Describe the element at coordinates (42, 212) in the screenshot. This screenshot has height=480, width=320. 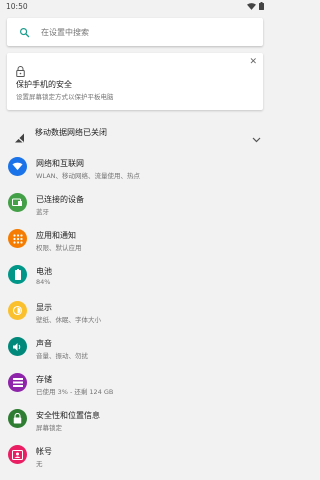
I see `setting-summary: 蓝牙` at that location.